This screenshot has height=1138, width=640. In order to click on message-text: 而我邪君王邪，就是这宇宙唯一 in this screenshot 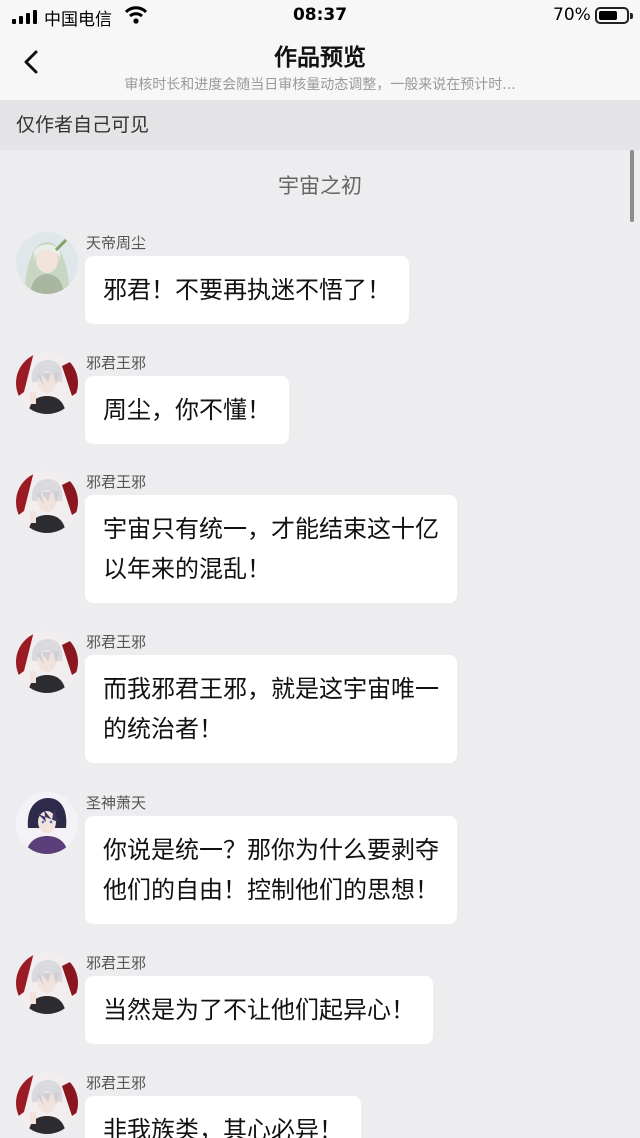, I will do `click(271, 689)`.